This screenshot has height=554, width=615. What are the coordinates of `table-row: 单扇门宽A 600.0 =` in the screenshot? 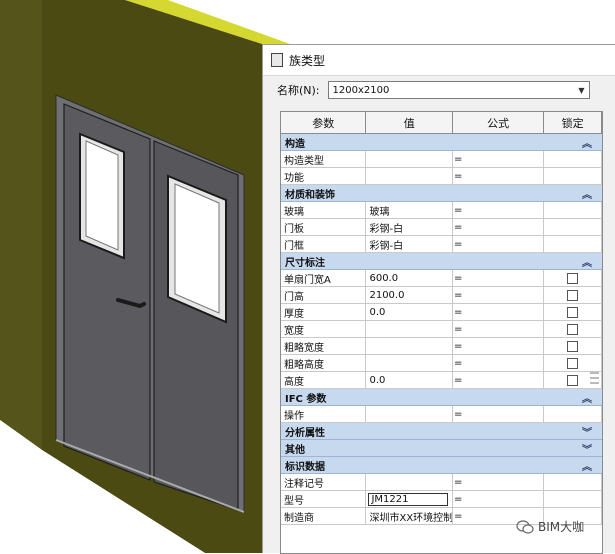 It's located at (441, 278).